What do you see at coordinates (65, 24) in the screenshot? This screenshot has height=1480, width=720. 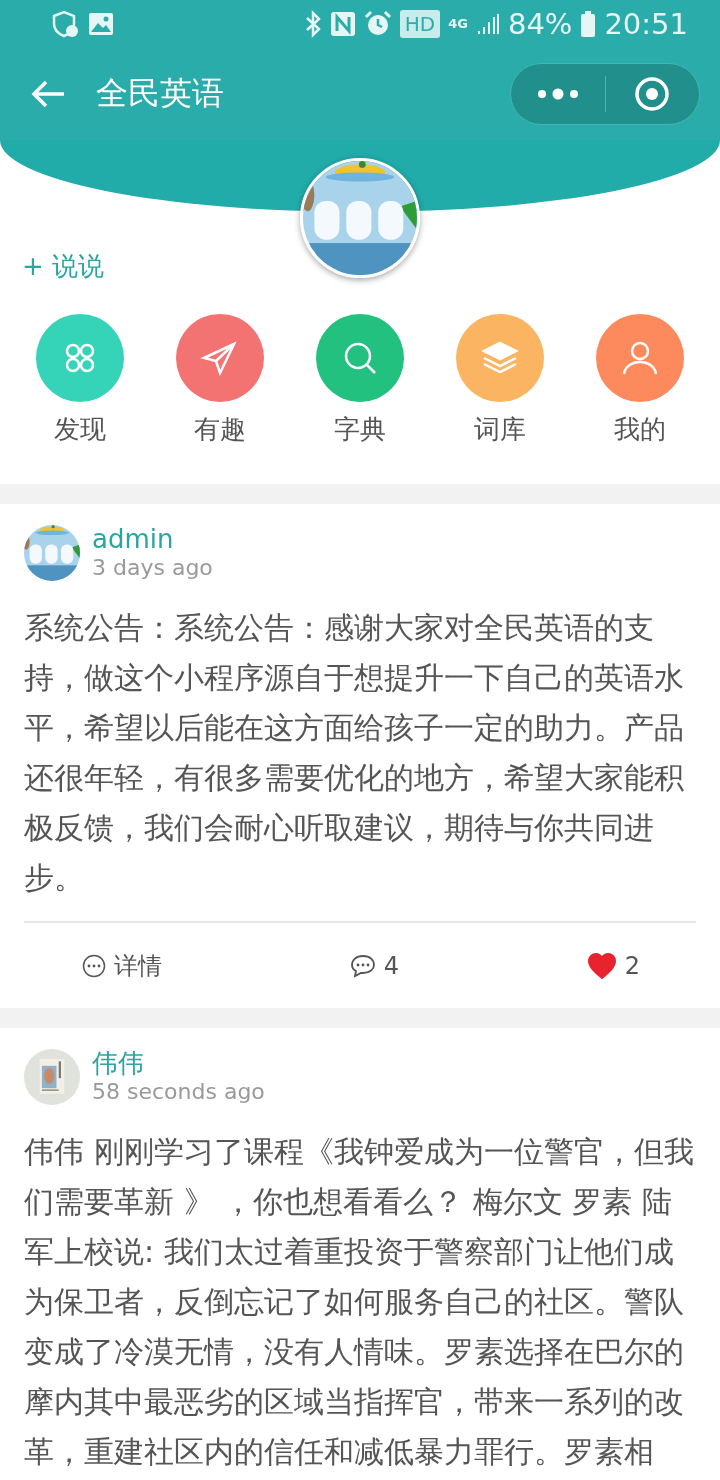 I see `shield-icon` at bounding box center [65, 24].